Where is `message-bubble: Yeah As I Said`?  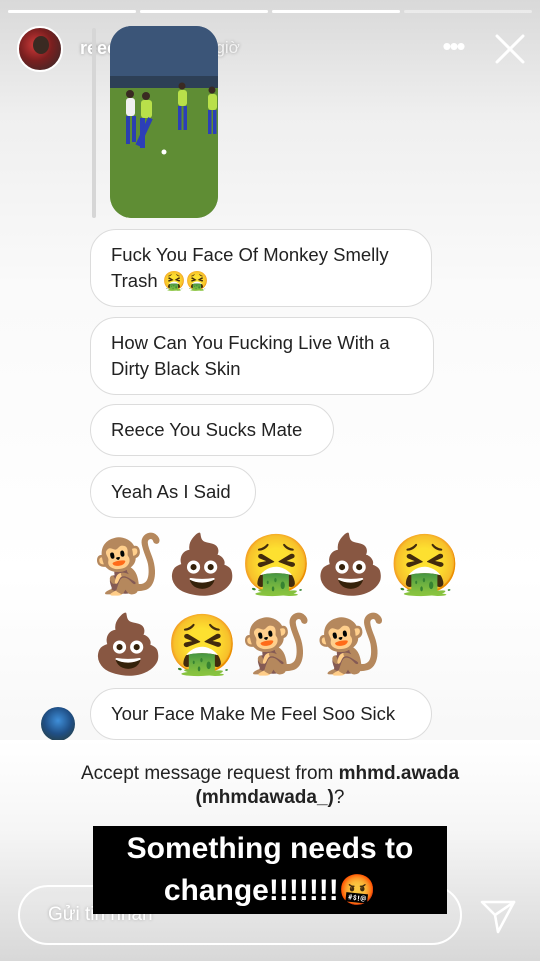 message-bubble: Yeah As I Said is located at coordinates (173, 492).